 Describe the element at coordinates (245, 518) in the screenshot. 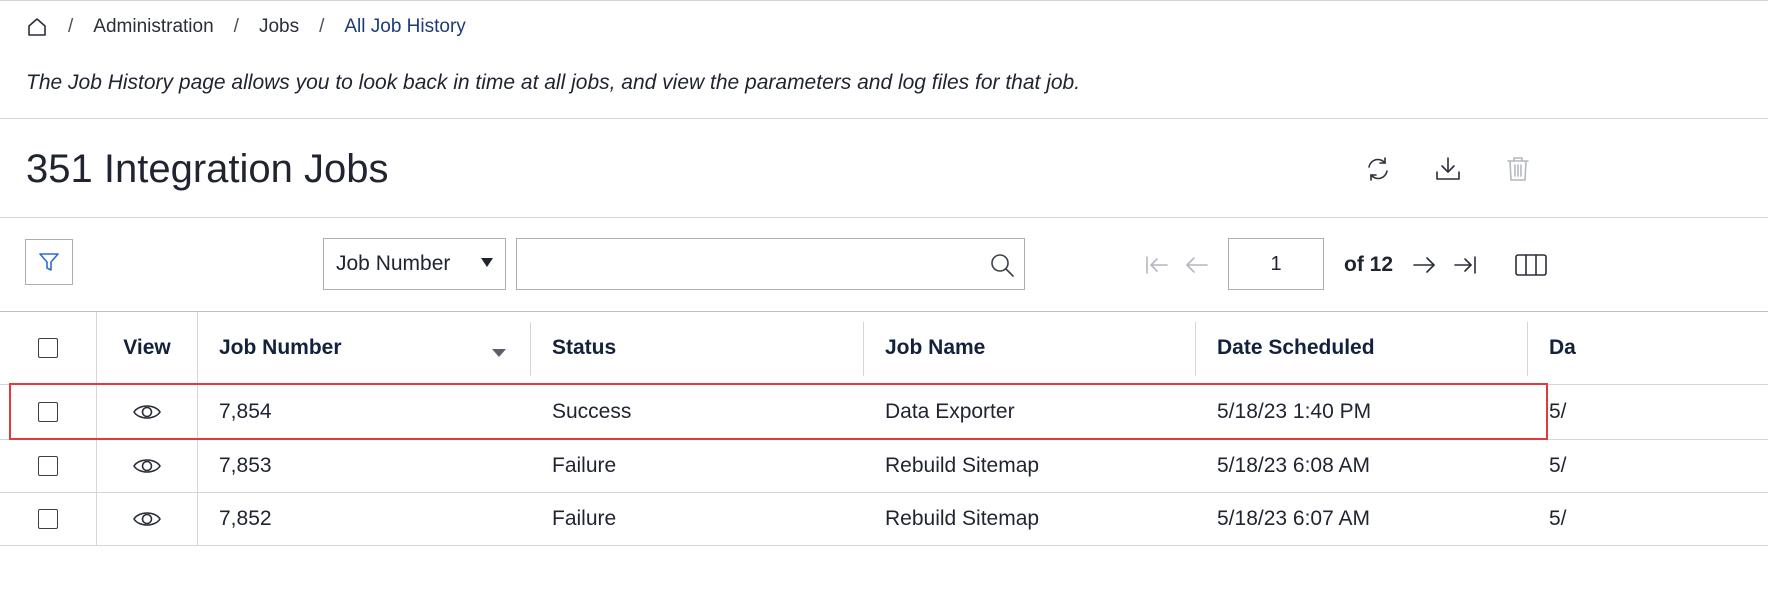

I see `job-number-cell: 7,852` at that location.